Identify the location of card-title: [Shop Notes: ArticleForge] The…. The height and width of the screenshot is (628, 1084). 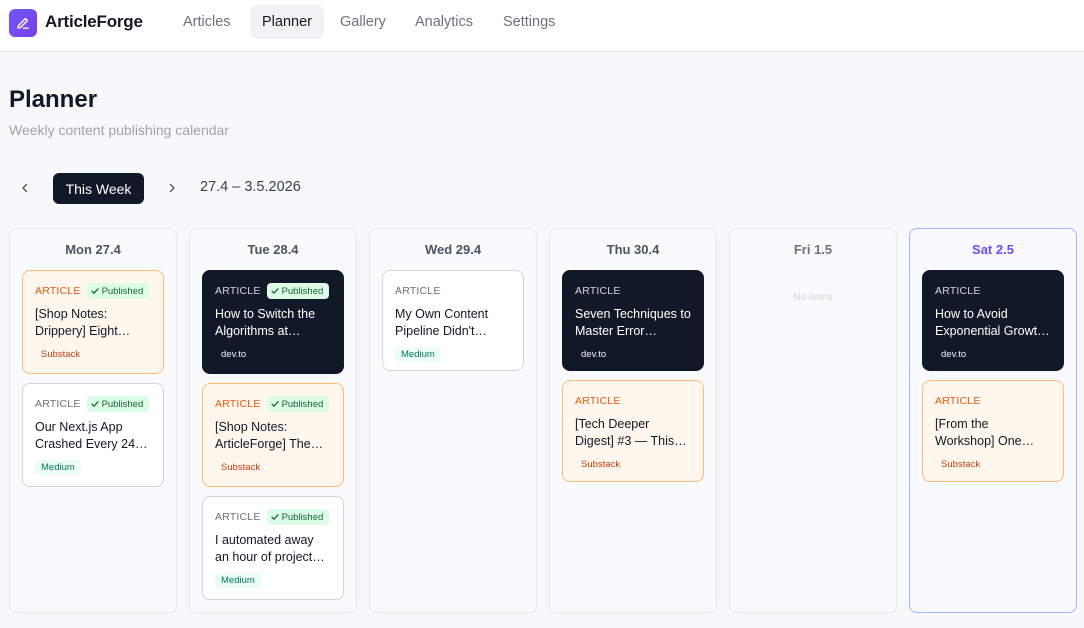
(269, 435).